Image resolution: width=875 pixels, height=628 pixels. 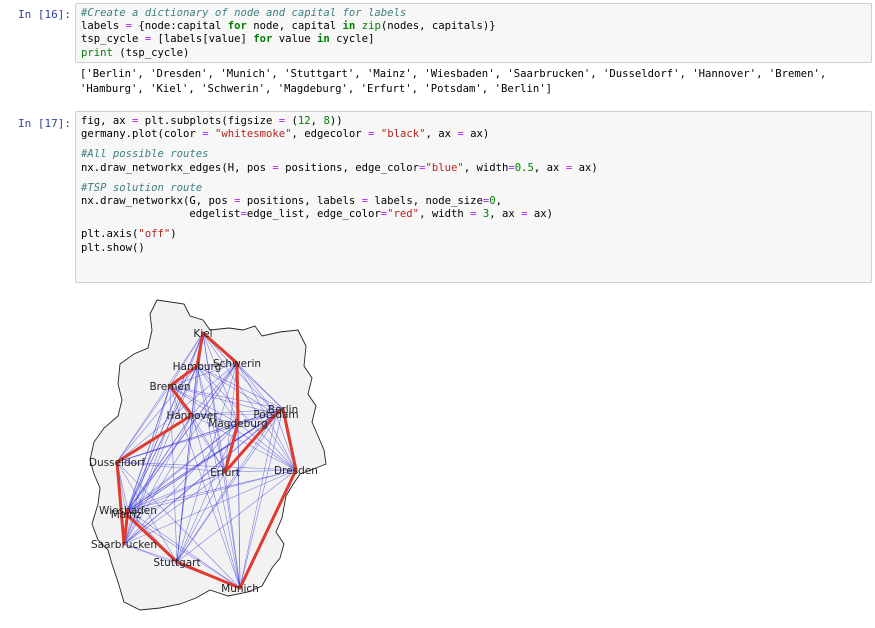 What do you see at coordinates (225, 473) in the screenshot?
I see `city-label: Erfurt` at bounding box center [225, 473].